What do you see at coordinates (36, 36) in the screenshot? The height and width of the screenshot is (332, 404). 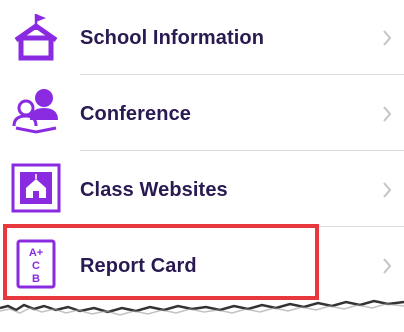 I see `school-house-icon` at bounding box center [36, 36].